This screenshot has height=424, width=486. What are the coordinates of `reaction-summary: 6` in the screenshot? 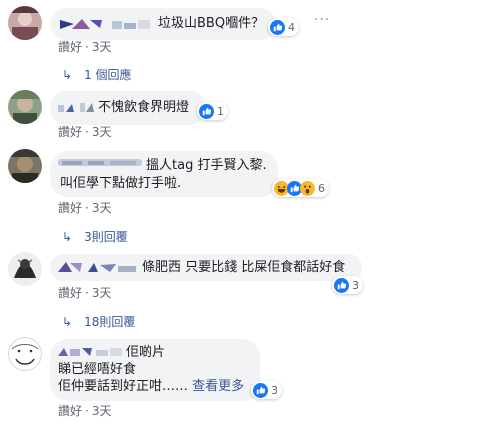 It's located at (300, 188).